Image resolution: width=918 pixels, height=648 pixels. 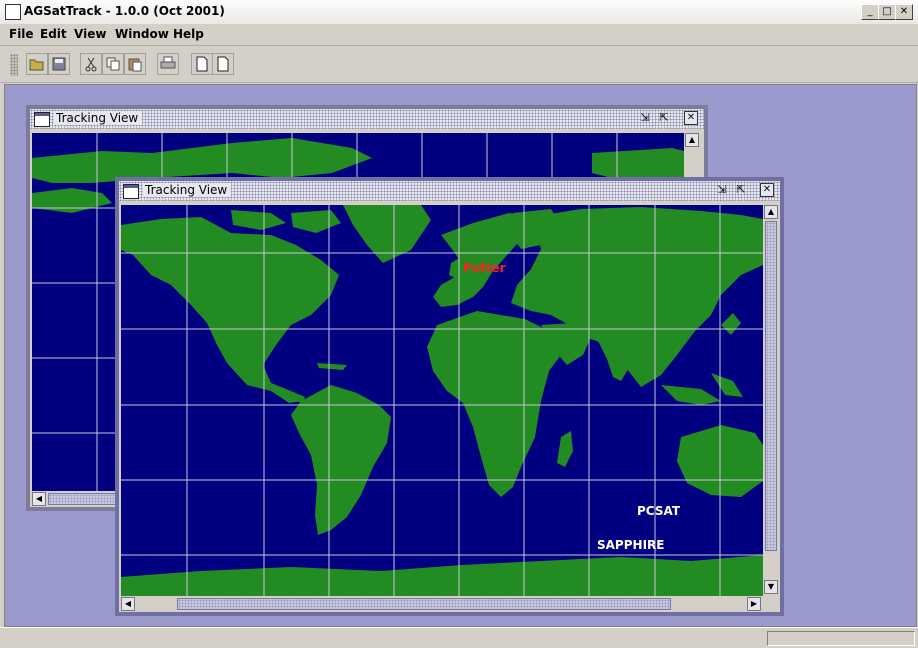 I want to click on app-title: AGSatTrack - 1.0.0 (Oct 2001), so click(x=124, y=11).